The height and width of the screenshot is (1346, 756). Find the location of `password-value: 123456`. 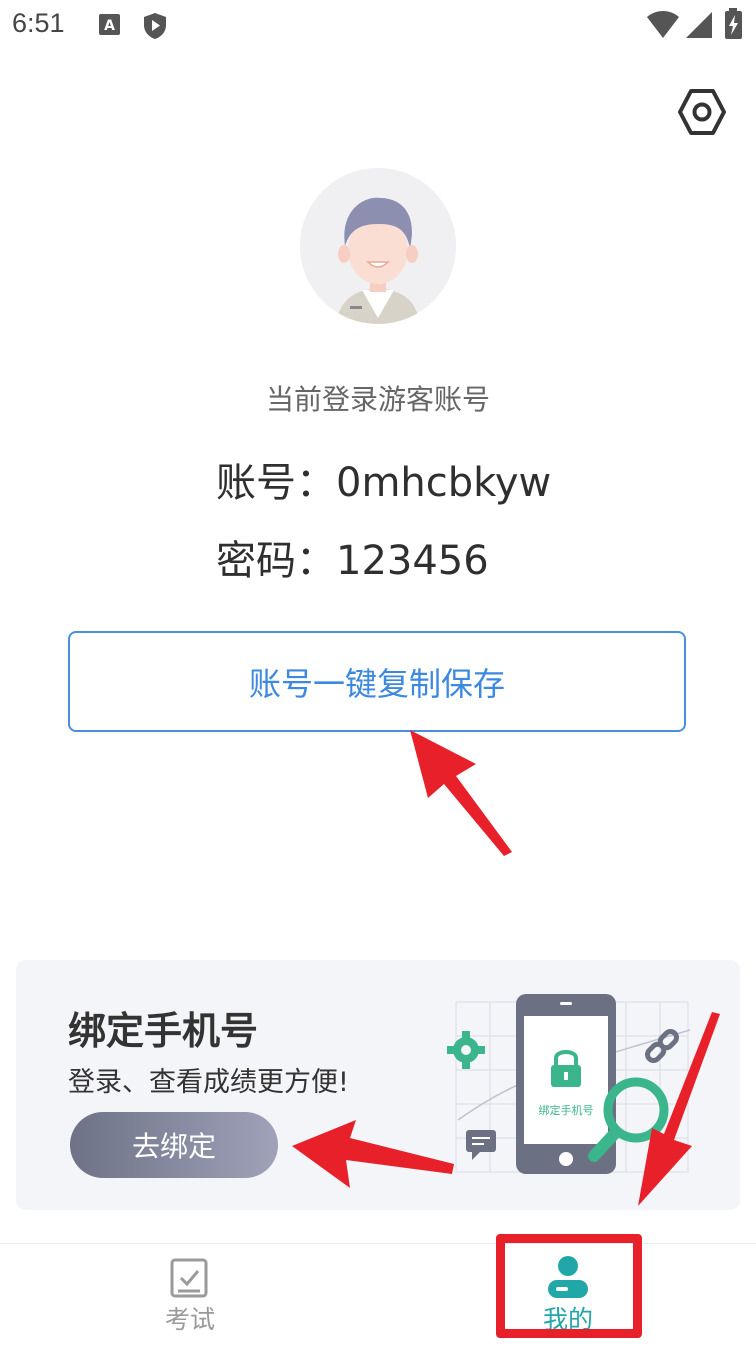

password-value: 123456 is located at coordinates (412, 561).